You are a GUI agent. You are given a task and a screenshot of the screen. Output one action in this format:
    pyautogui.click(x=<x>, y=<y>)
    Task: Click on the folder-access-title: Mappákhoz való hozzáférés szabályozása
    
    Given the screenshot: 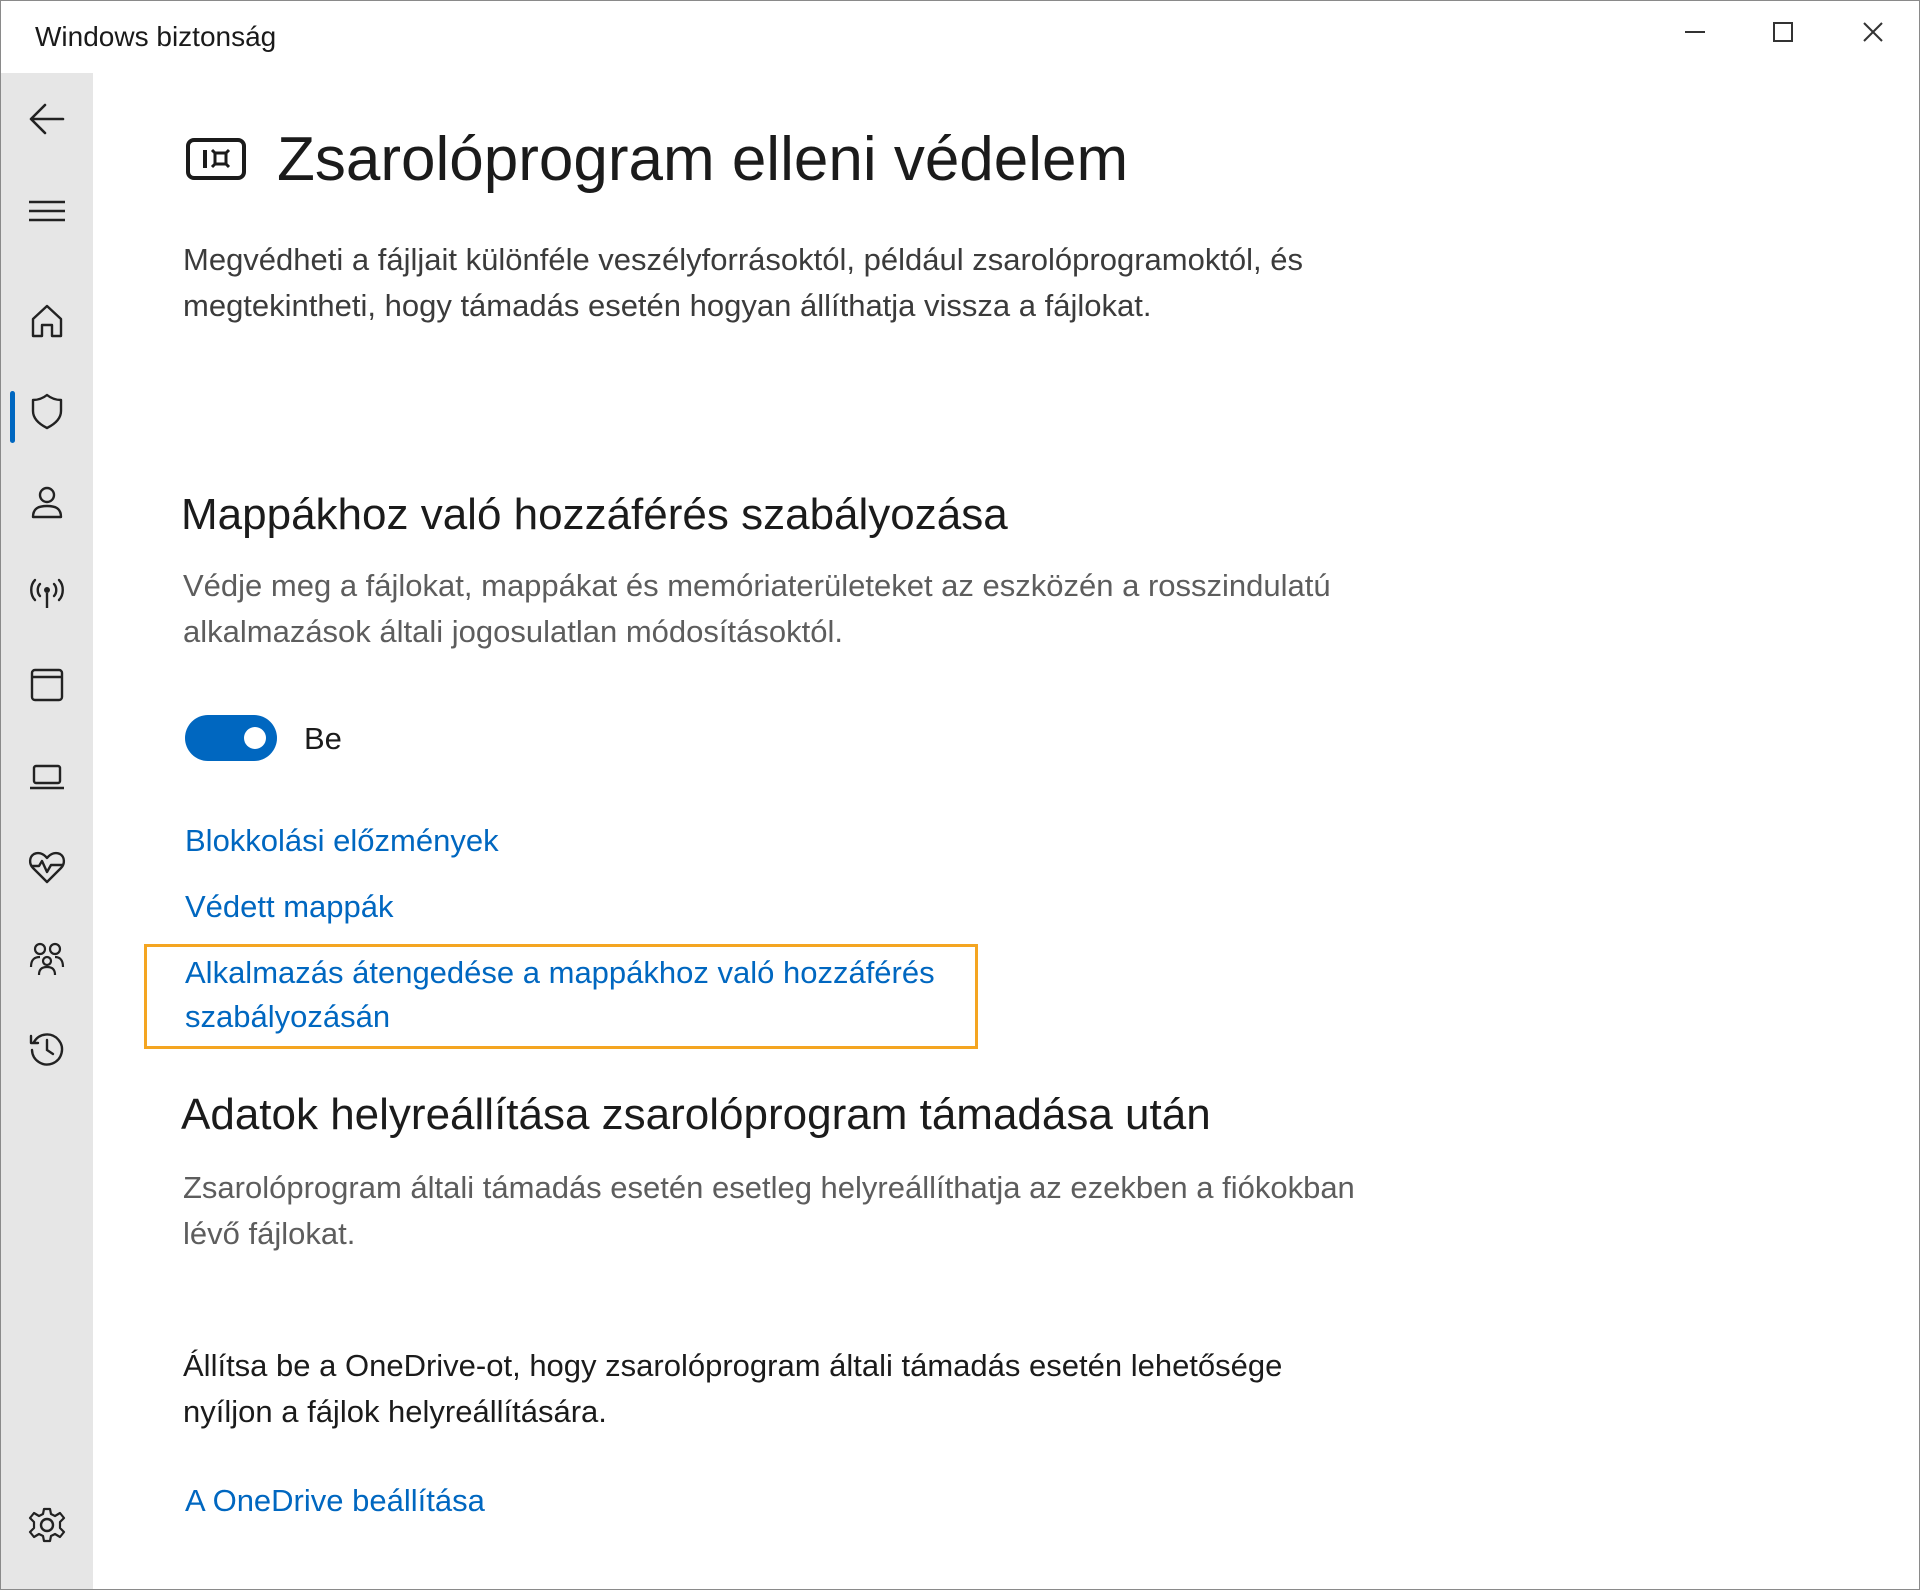 What is the action you would take?
    pyautogui.click(x=594, y=514)
    